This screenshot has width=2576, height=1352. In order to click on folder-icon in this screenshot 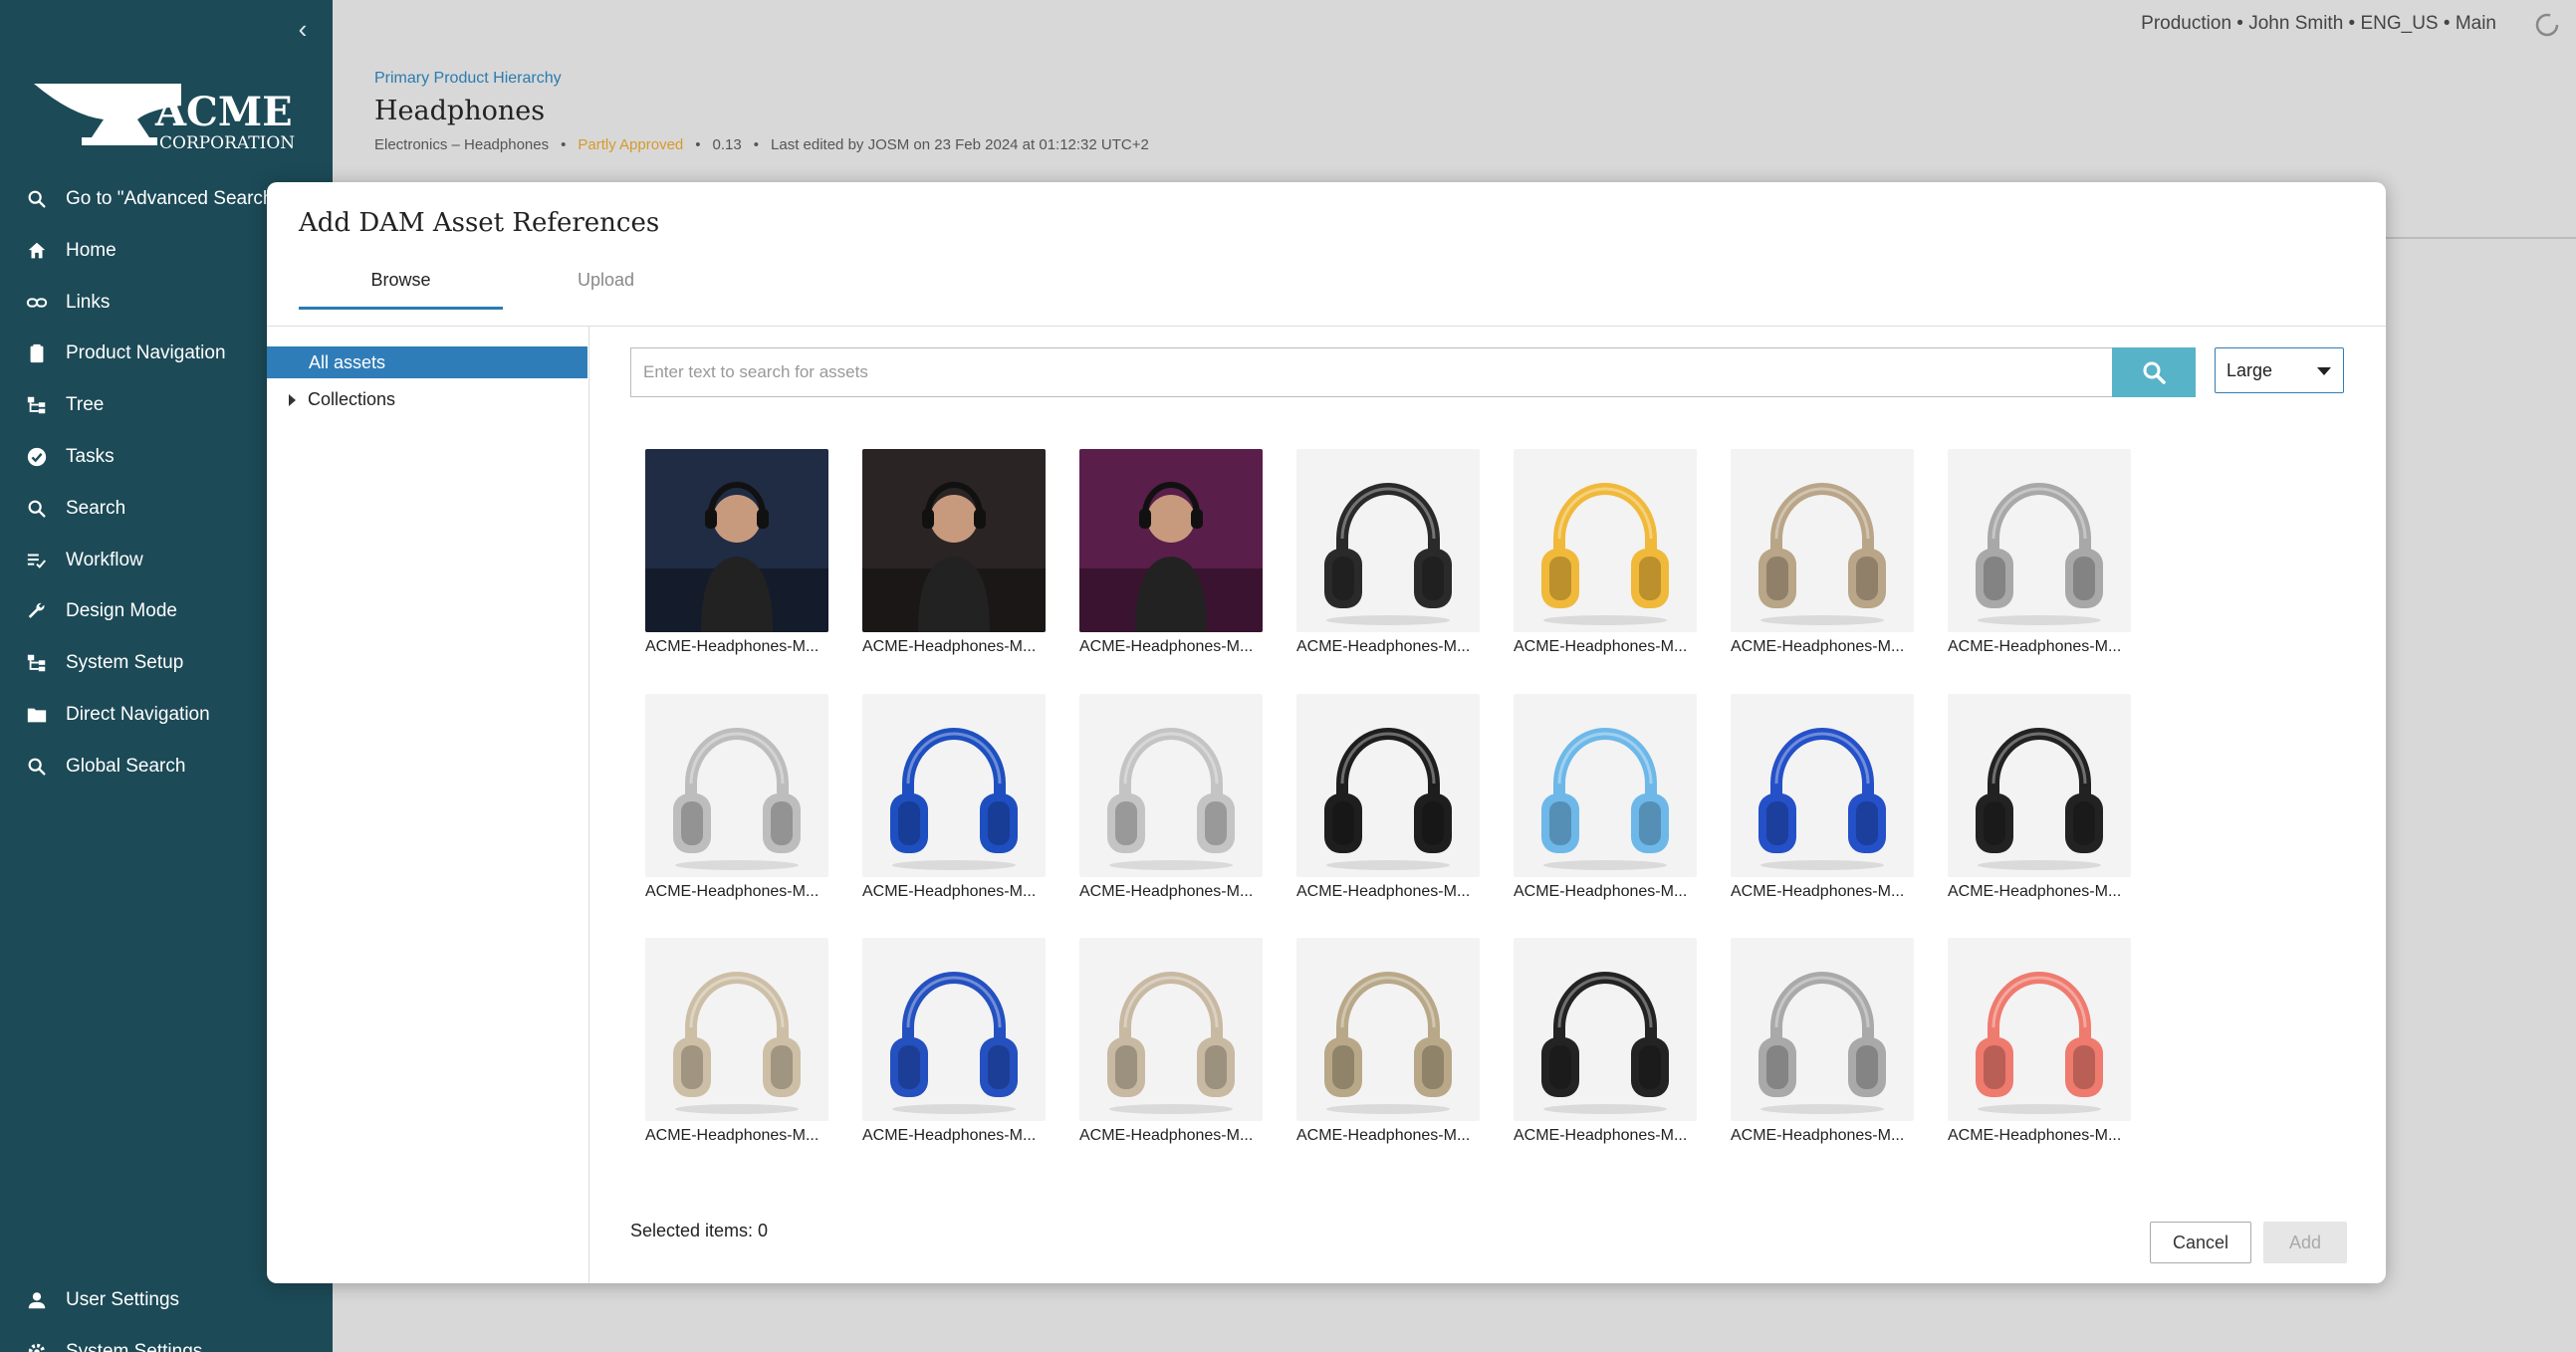, I will do `click(37, 715)`.